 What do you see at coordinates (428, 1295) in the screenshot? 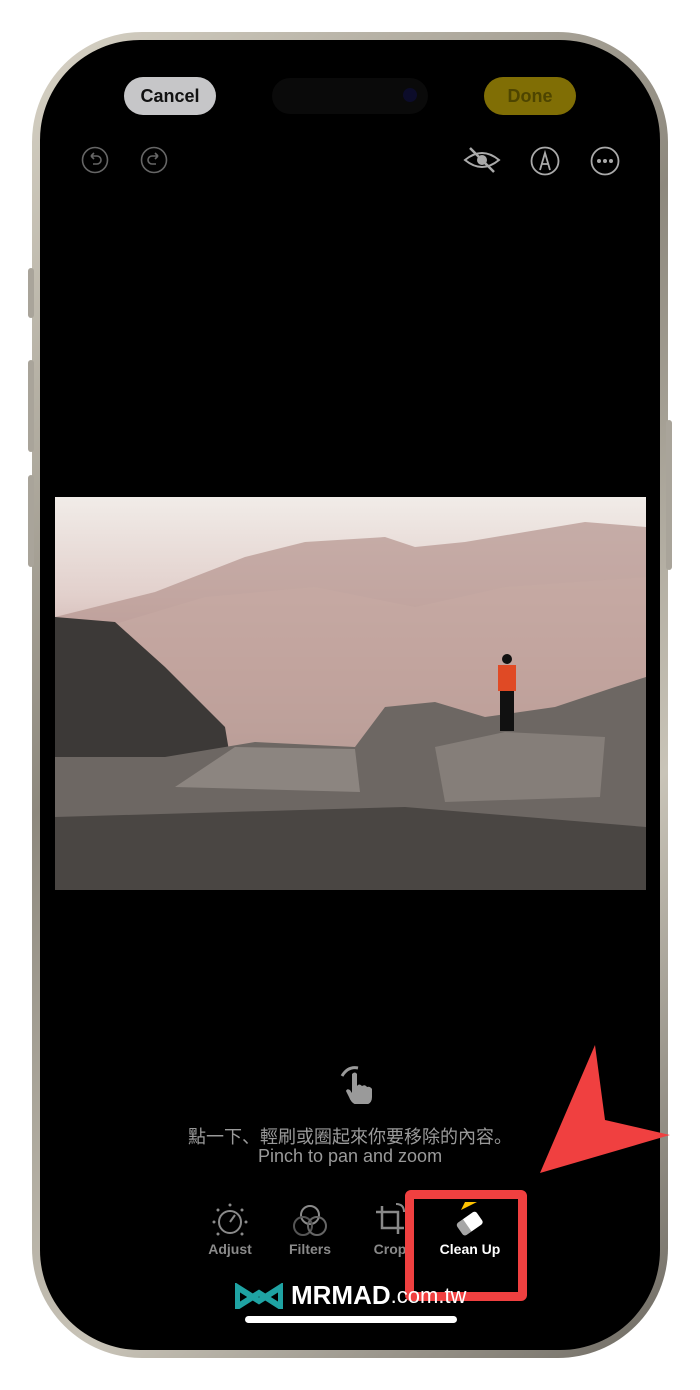
I see `watermark-suffix: .com.tw` at bounding box center [428, 1295].